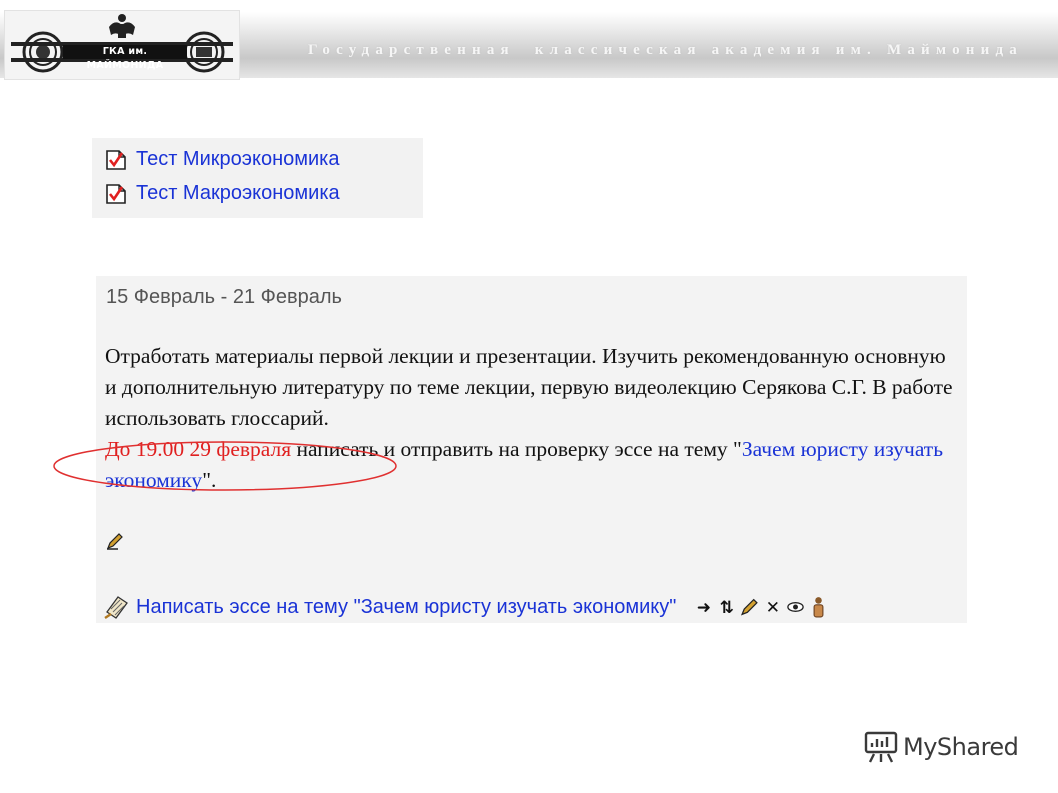 The image size is (1058, 793). Describe the element at coordinates (238, 192) in the screenshot. I see `test-label: Тест Макроэкономика` at that location.